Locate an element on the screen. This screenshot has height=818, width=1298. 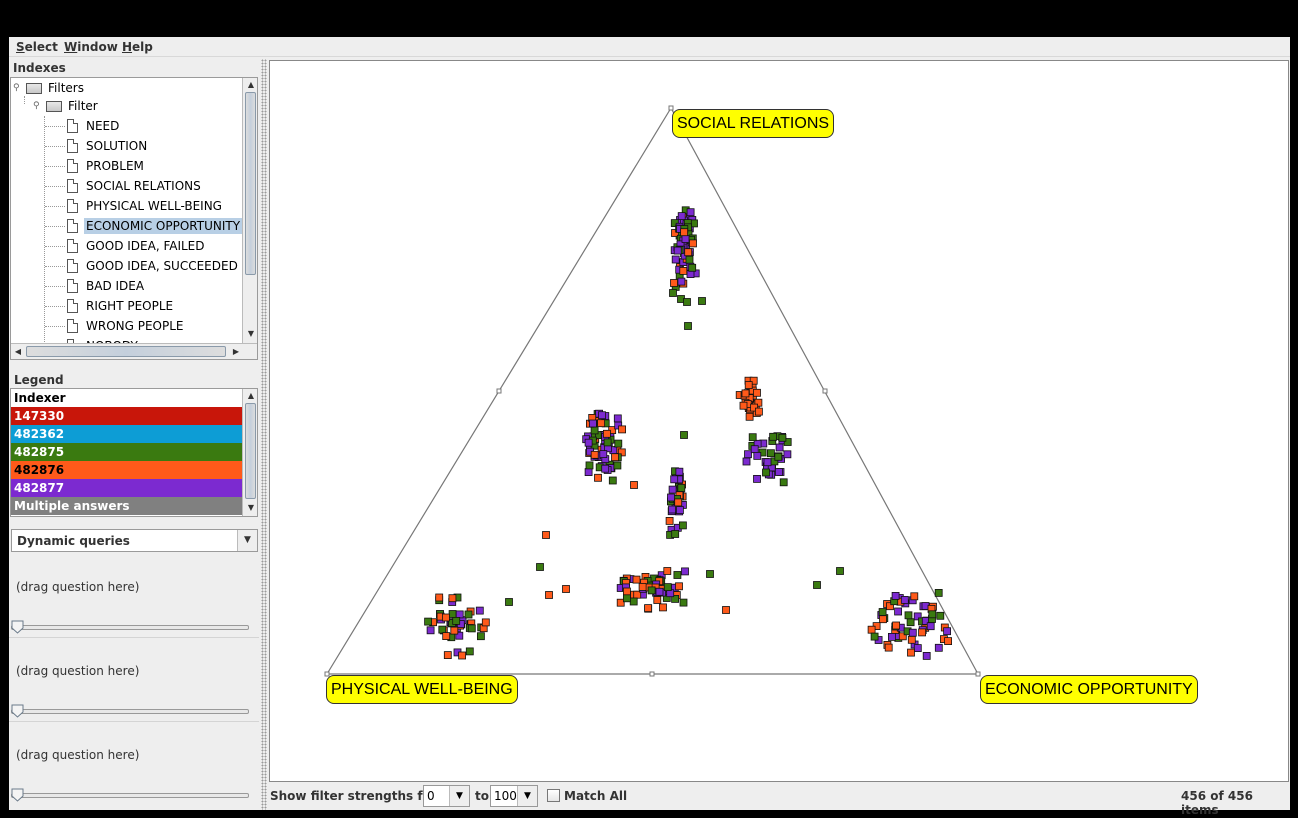
split-pane-divider is located at coordinates (264, 434).